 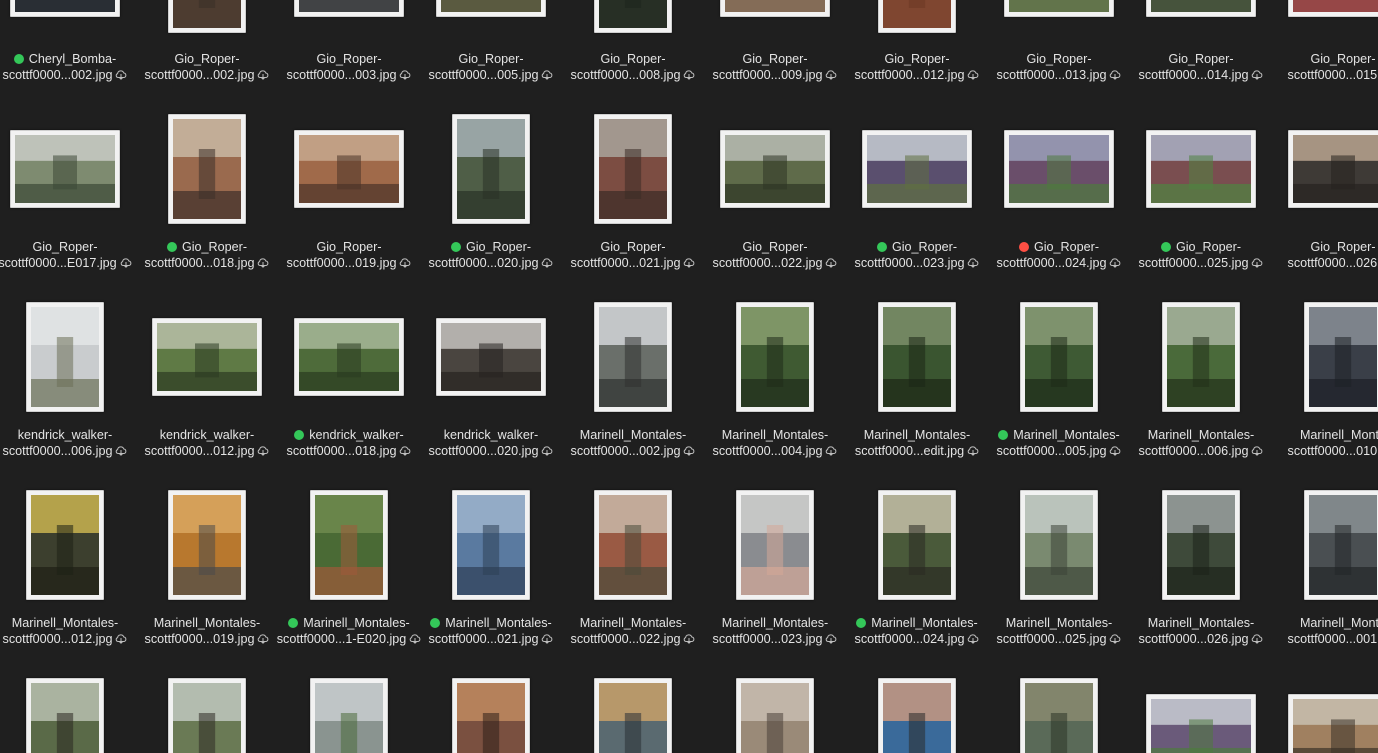 I want to click on file-name-label: Gio_Roper-scottf0000...009.jpg, so click(x=775, y=67).